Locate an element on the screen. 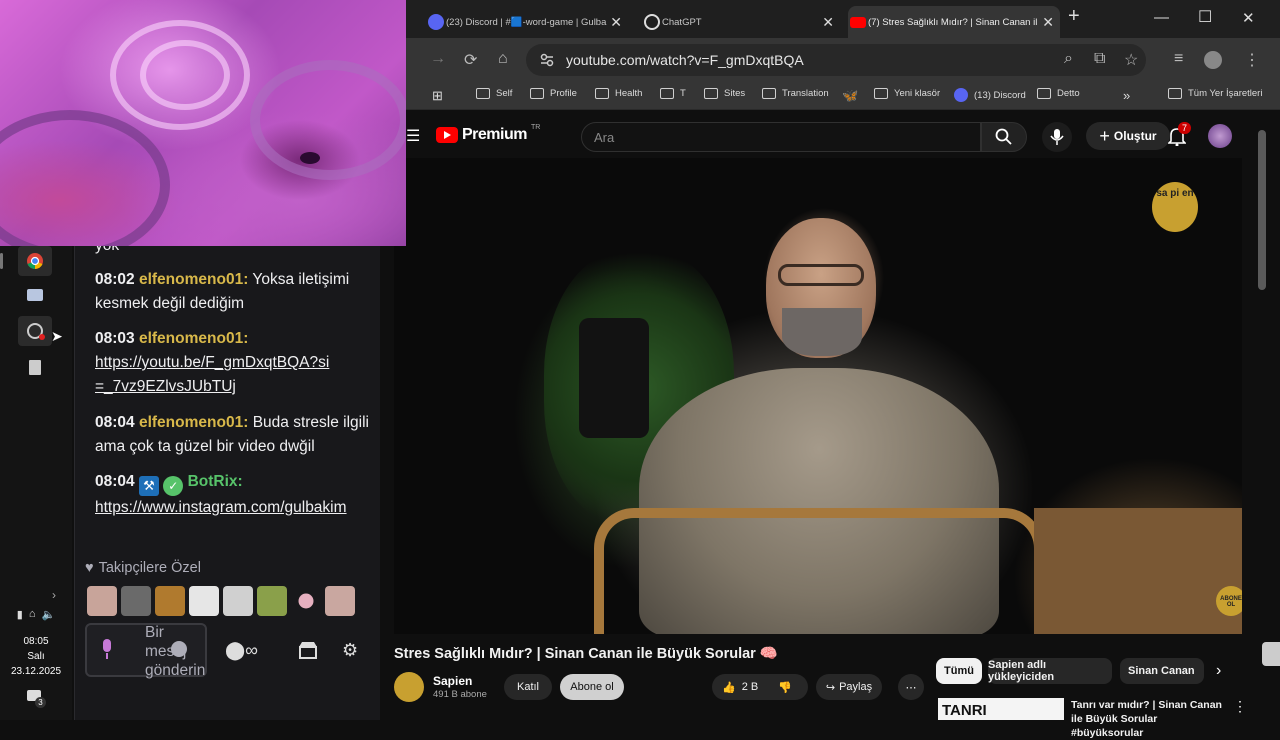 The width and height of the screenshot is (1280, 740). account-avatar is located at coordinates (1220, 136).